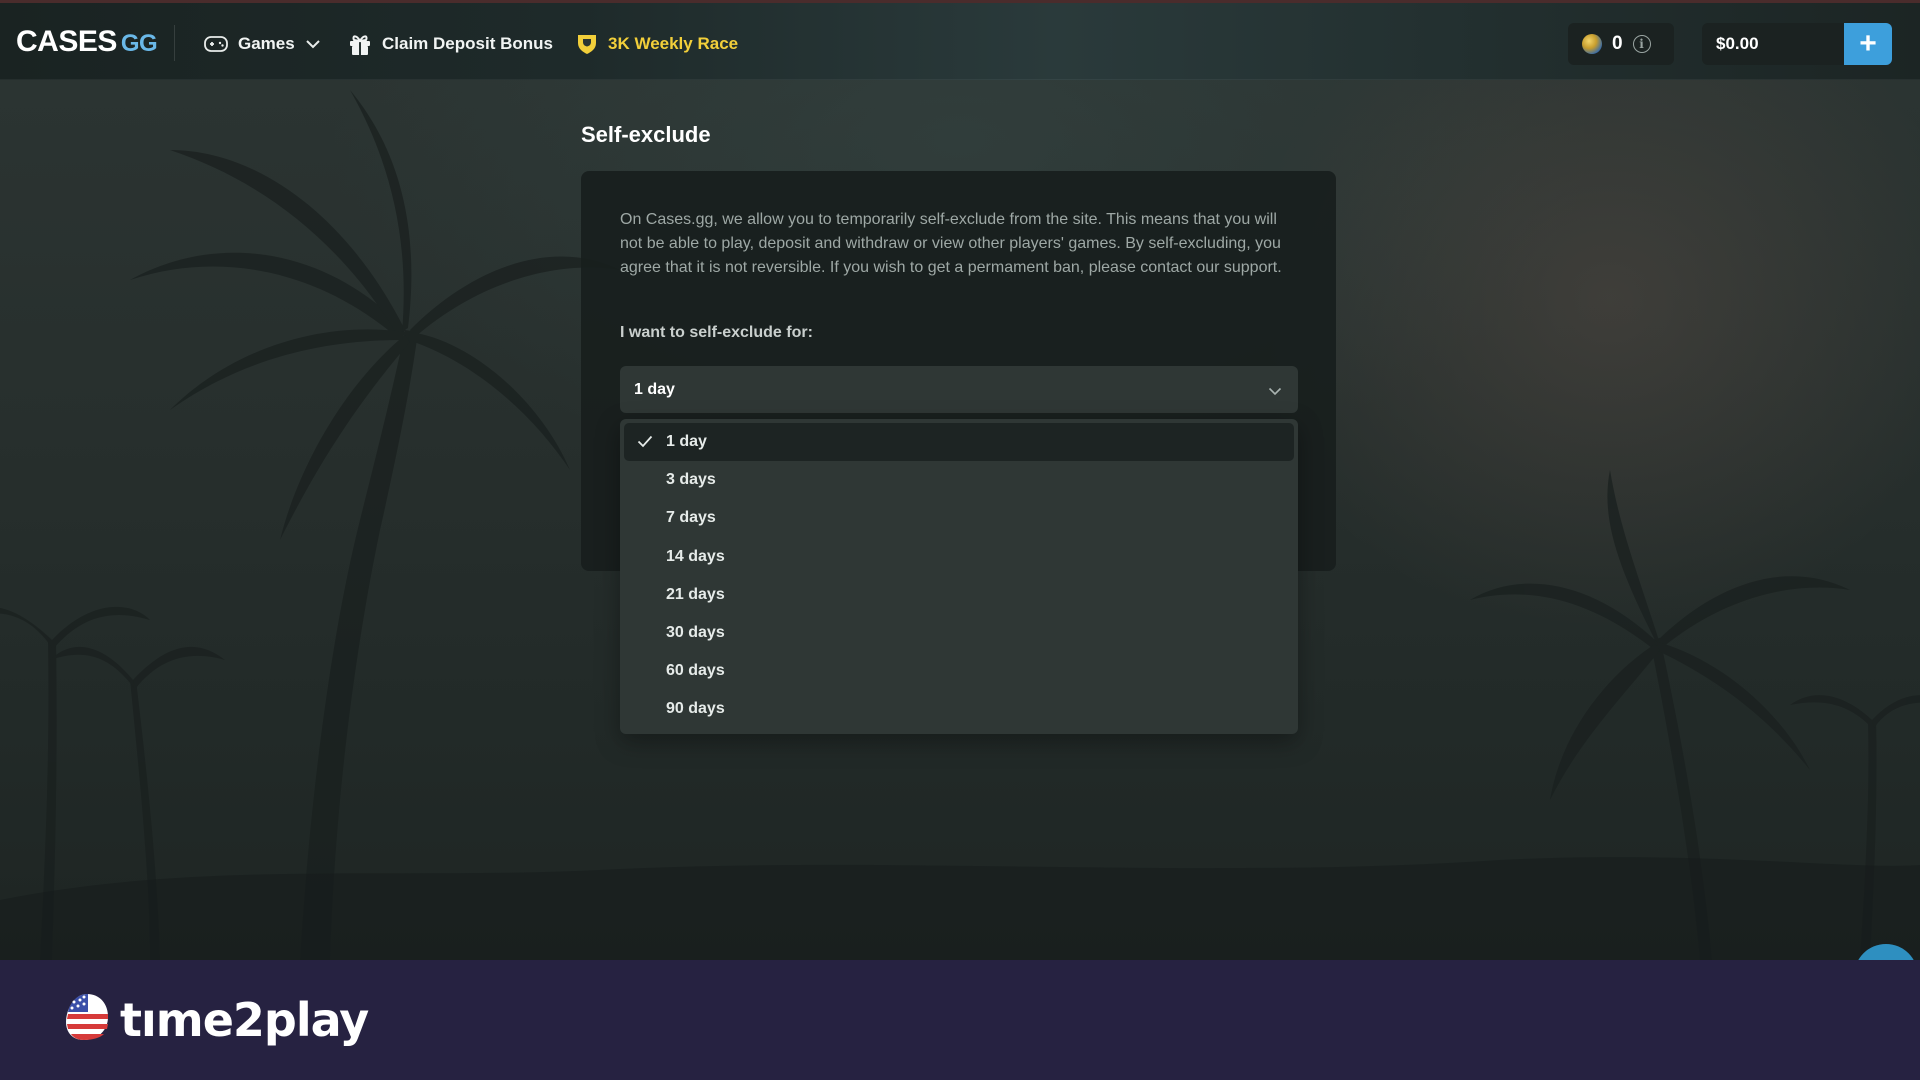 This screenshot has height=1080, width=1920. What do you see at coordinates (587, 44) in the screenshot?
I see `trophy-shield-icon` at bounding box center [587, 44].